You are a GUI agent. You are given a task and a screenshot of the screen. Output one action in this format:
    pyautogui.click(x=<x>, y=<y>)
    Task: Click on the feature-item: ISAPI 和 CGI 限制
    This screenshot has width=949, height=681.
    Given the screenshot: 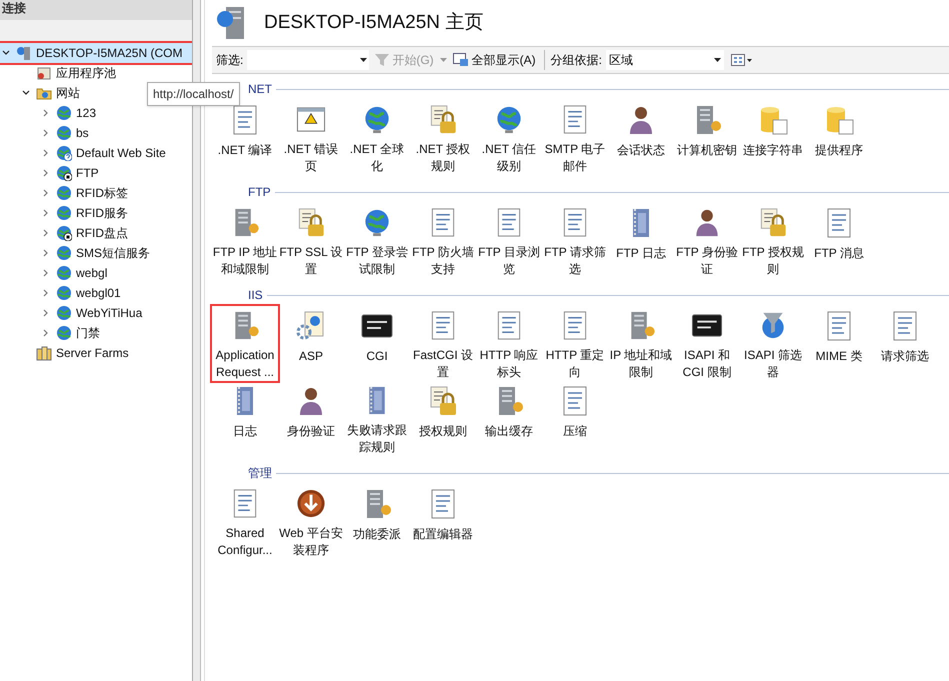 What is the action you would take?
    pyautogui.click(x=707, y=343)
    